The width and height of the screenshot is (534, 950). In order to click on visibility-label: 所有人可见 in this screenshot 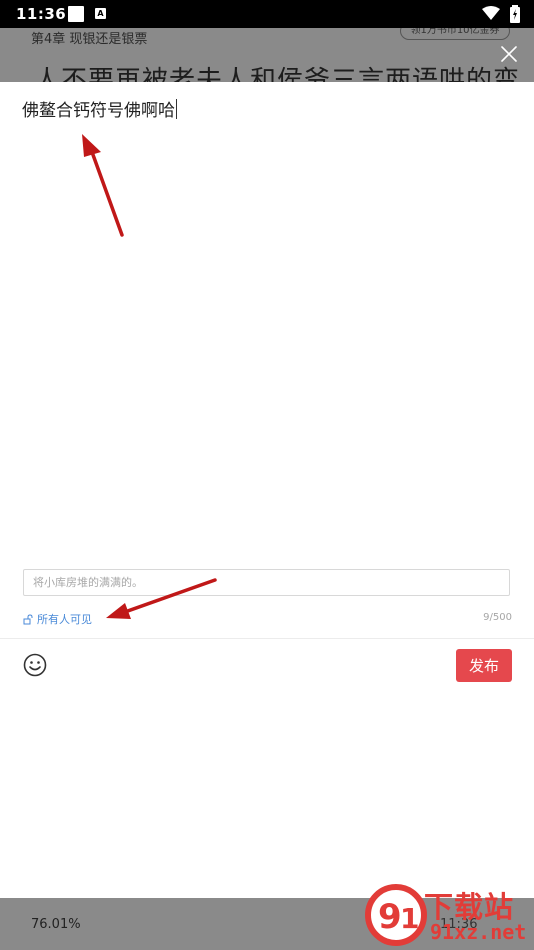, I will do `click(64, 619)`.